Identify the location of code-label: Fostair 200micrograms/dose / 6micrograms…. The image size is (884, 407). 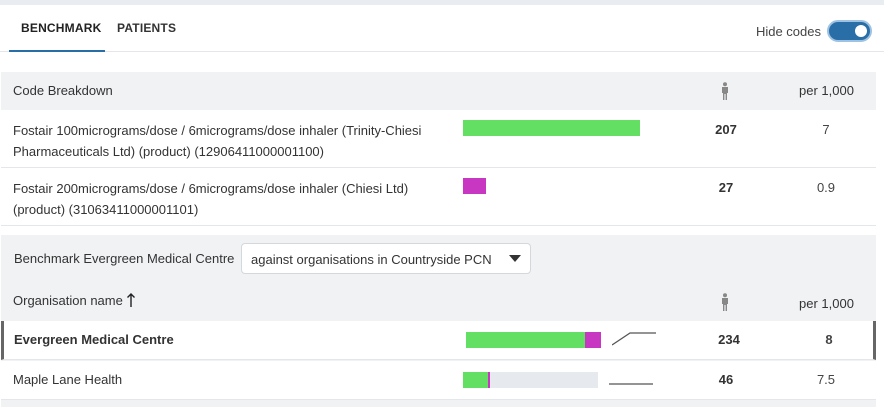
(211, 199).